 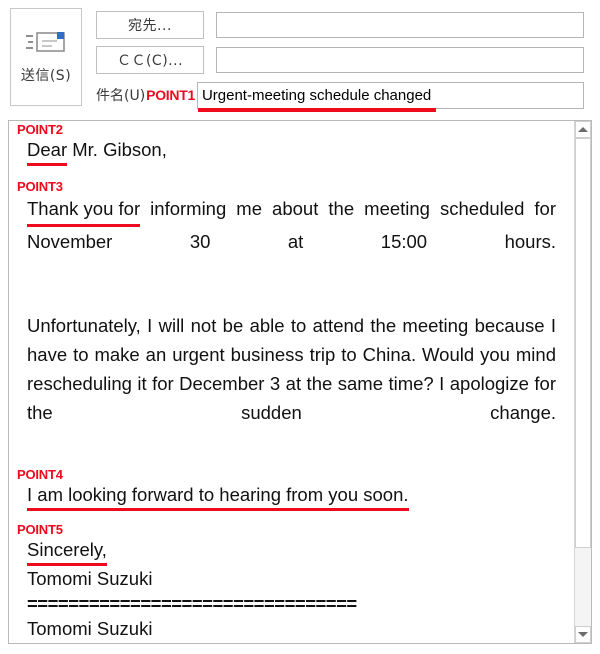 What do you see at coordinates (40, 186) in the screenshot?
I see `point3-tag: POINT3` at bounding box center [40, 186].